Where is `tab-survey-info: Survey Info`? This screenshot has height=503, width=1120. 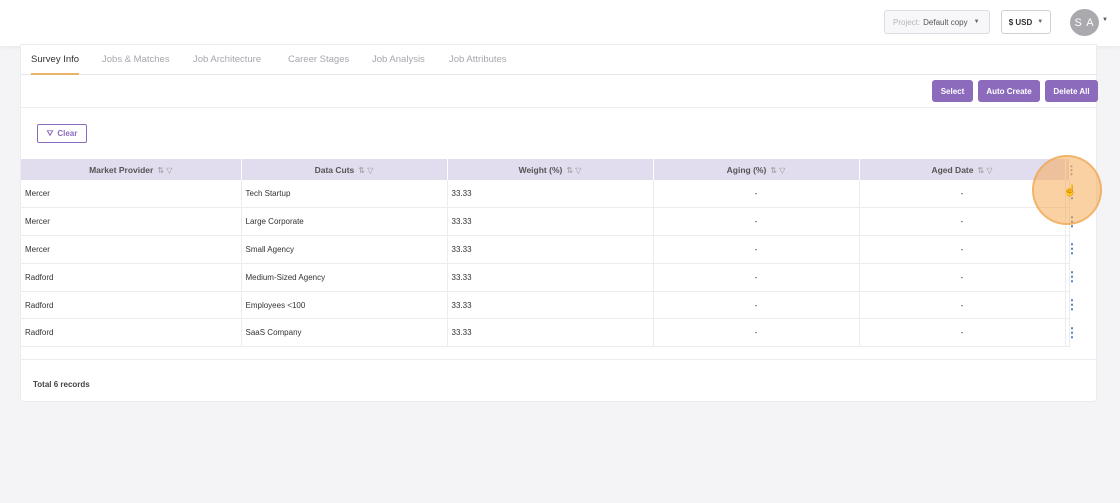 tab-survey-info: Survey Info is located at coordinates (55, 64).